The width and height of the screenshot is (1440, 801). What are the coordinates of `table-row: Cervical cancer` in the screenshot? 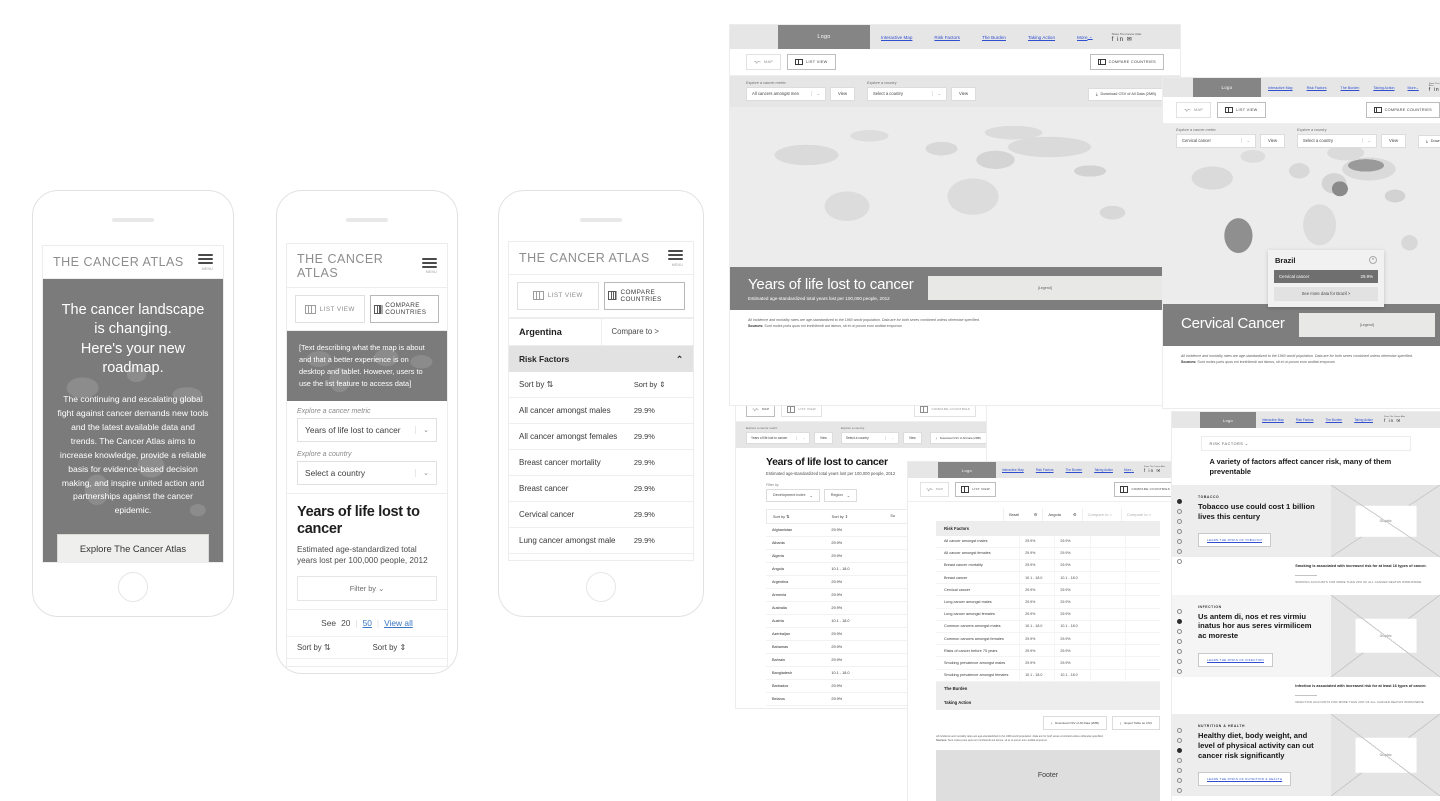 It's located at (601, 556).